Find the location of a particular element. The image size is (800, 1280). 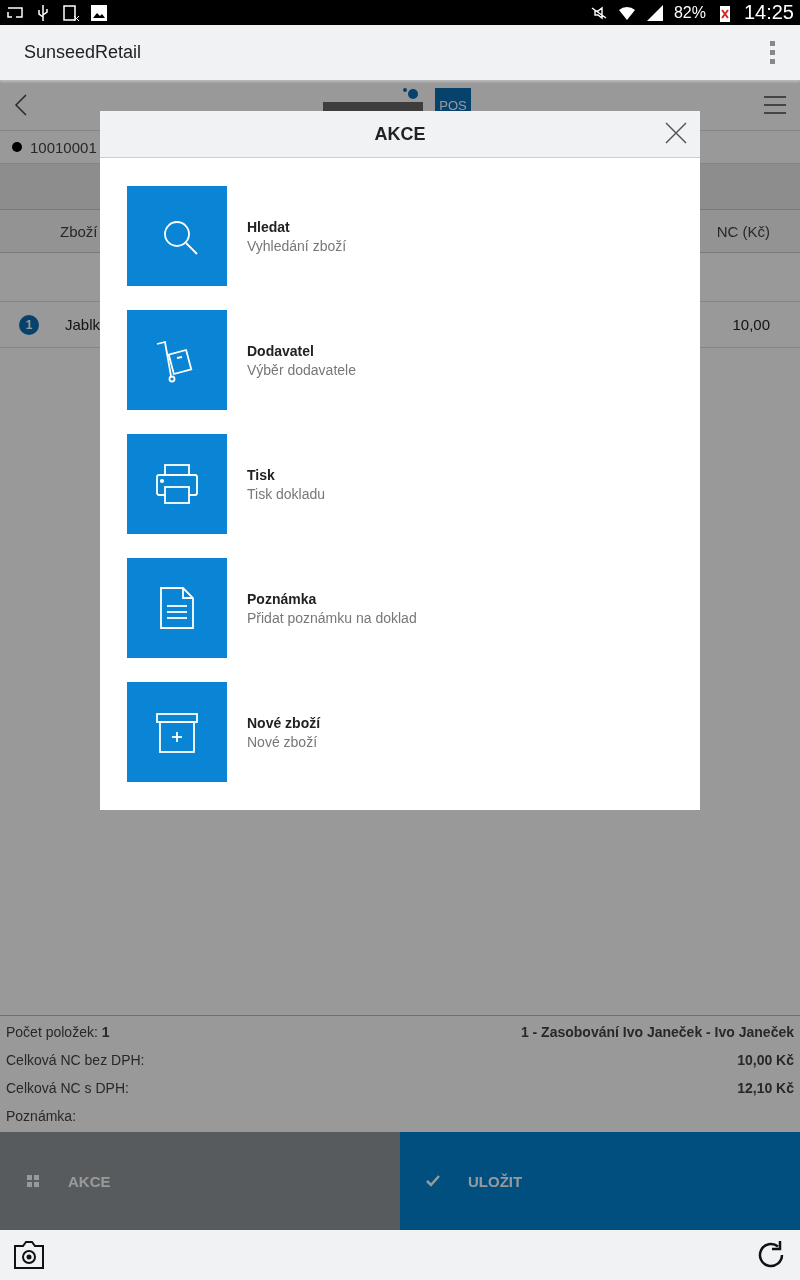

action-title: Nové zboží is located at coordinates (284, 722).